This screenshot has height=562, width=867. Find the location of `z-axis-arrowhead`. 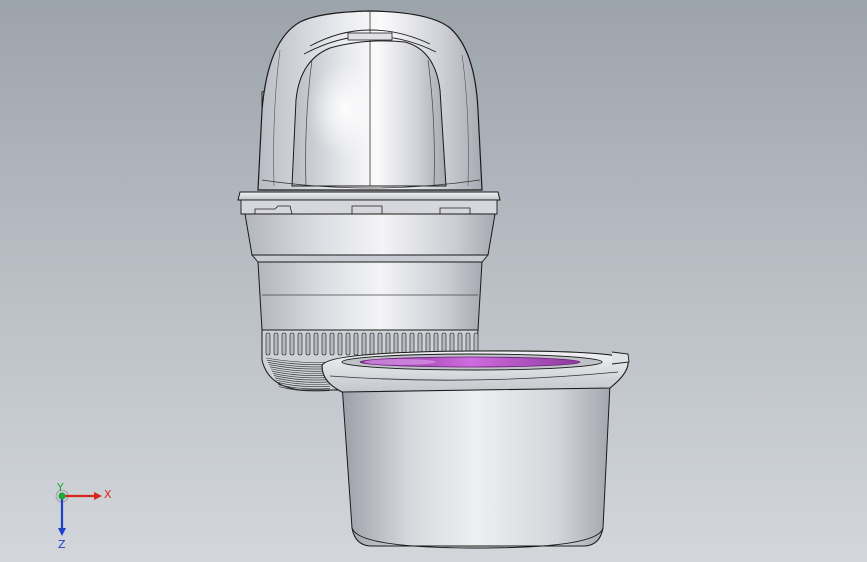

z-axis-arrowhead is located at coordinates (62, 532).